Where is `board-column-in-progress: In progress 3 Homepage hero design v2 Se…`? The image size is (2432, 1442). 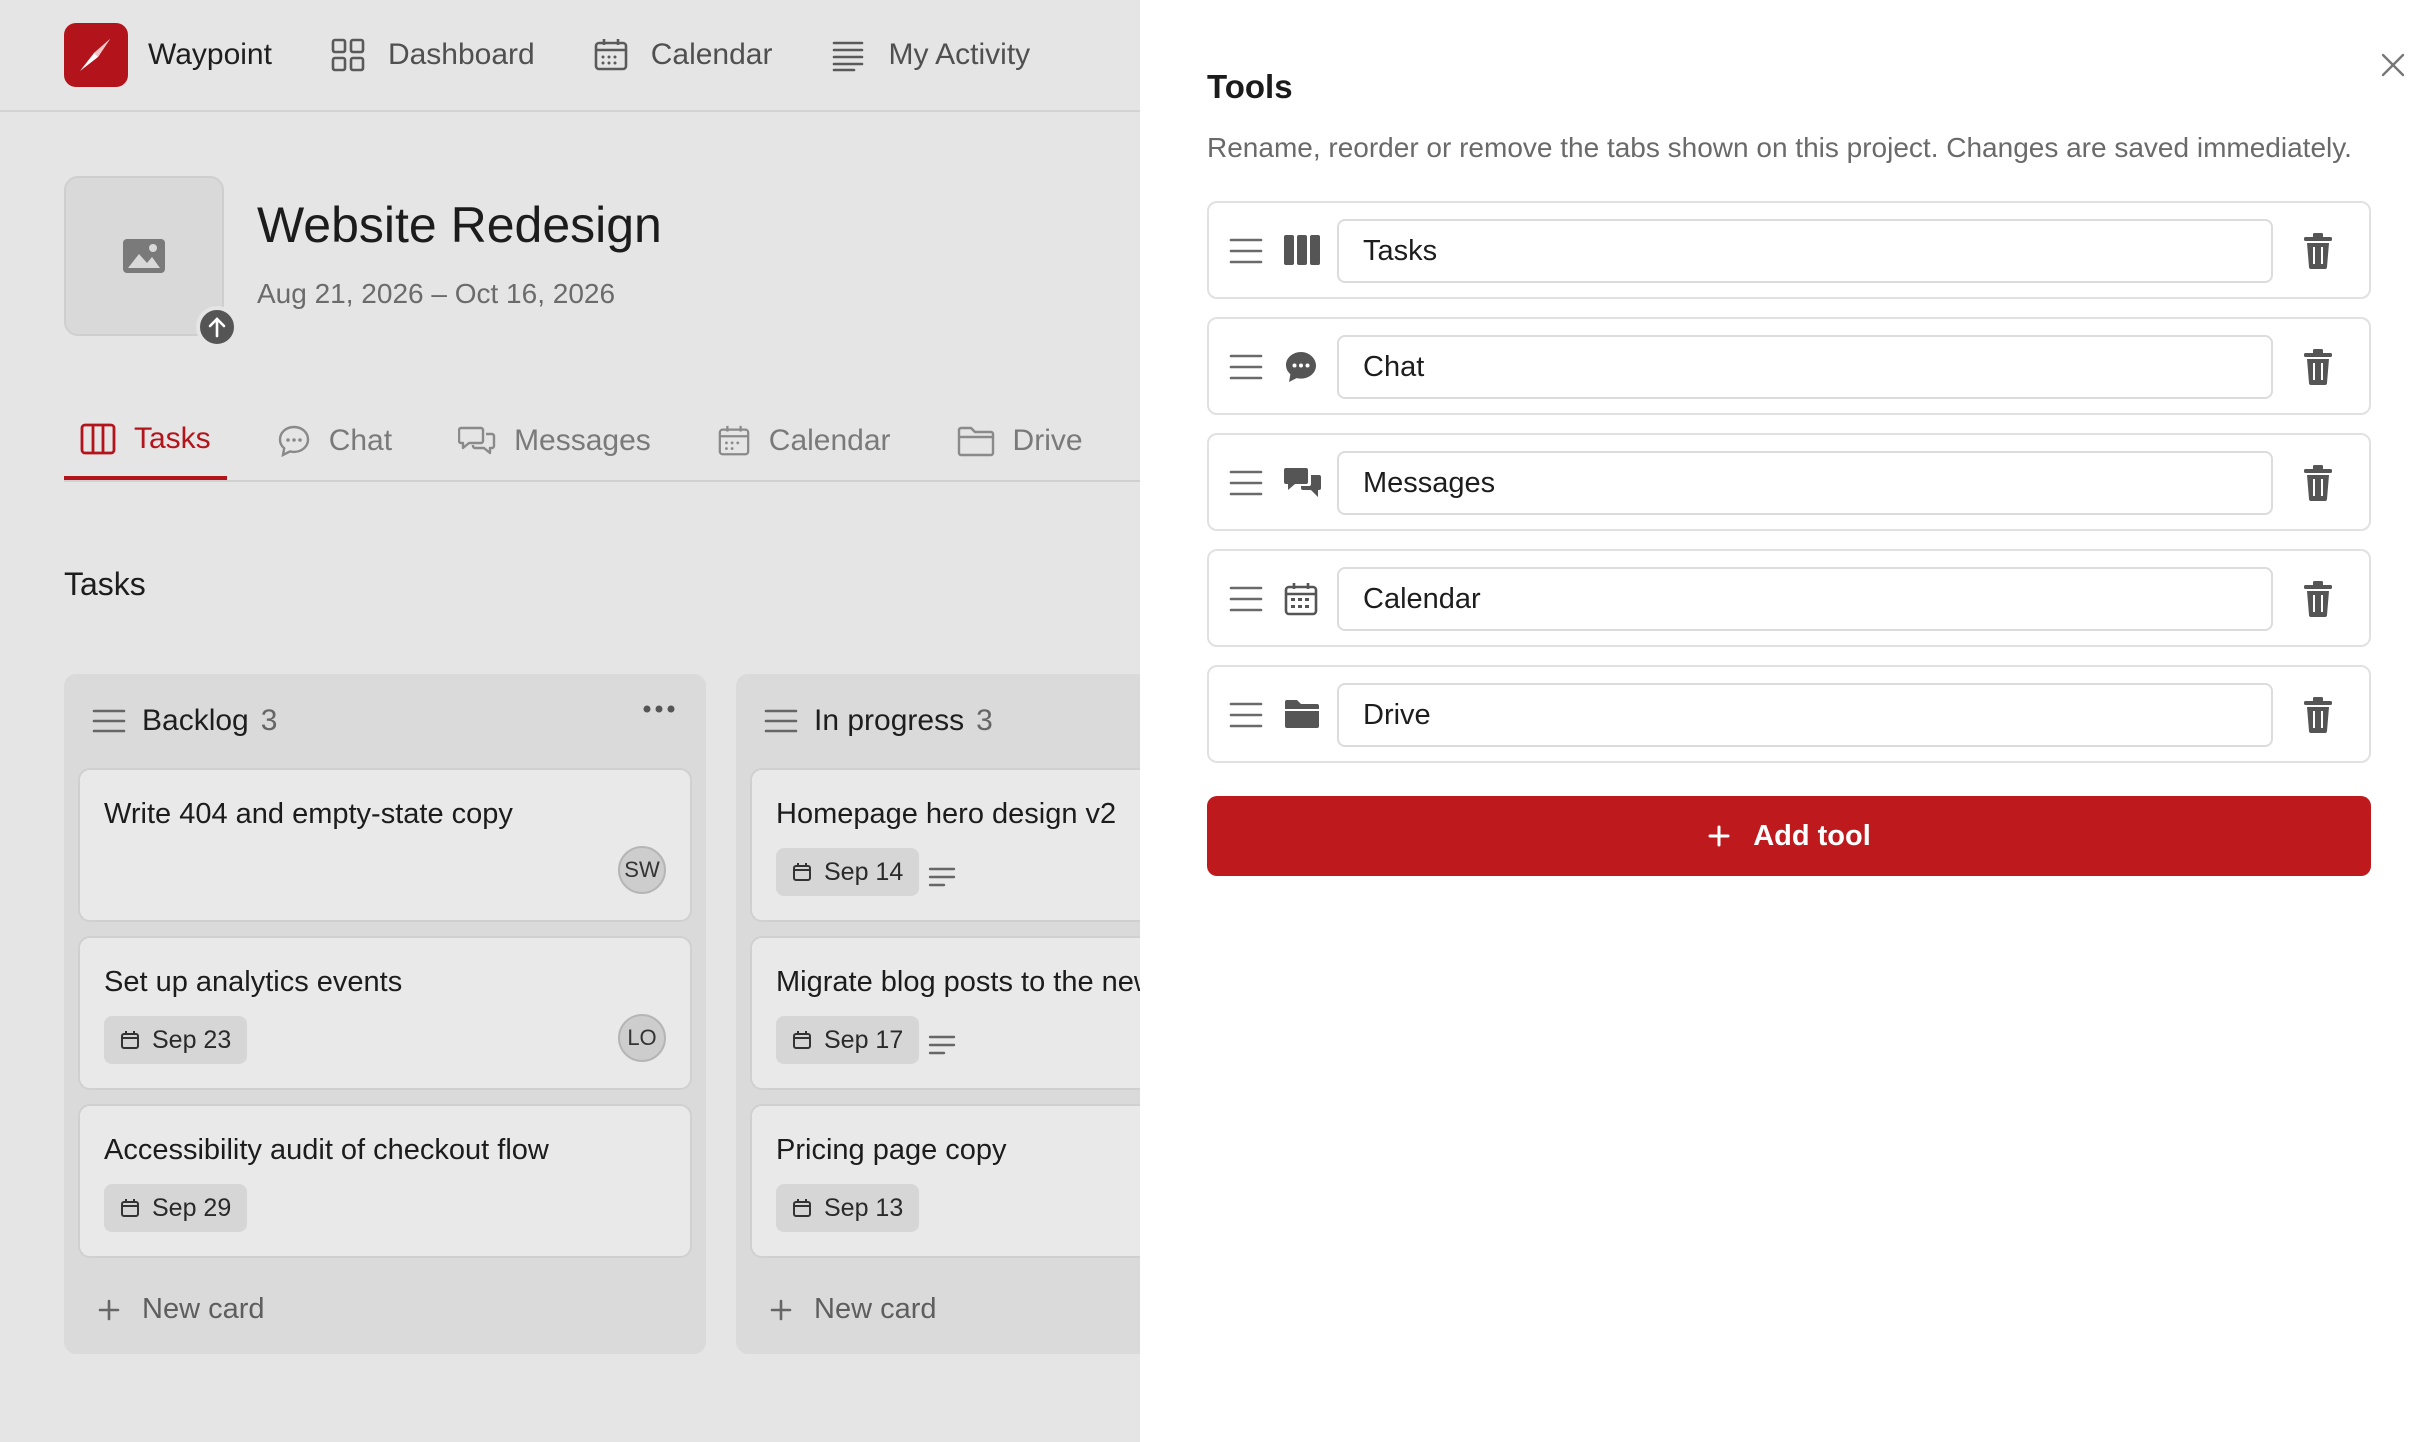
board-column-in-progress: In progress 3 Homepage hero design v2 Se… is located at coordinates (938, 1014).